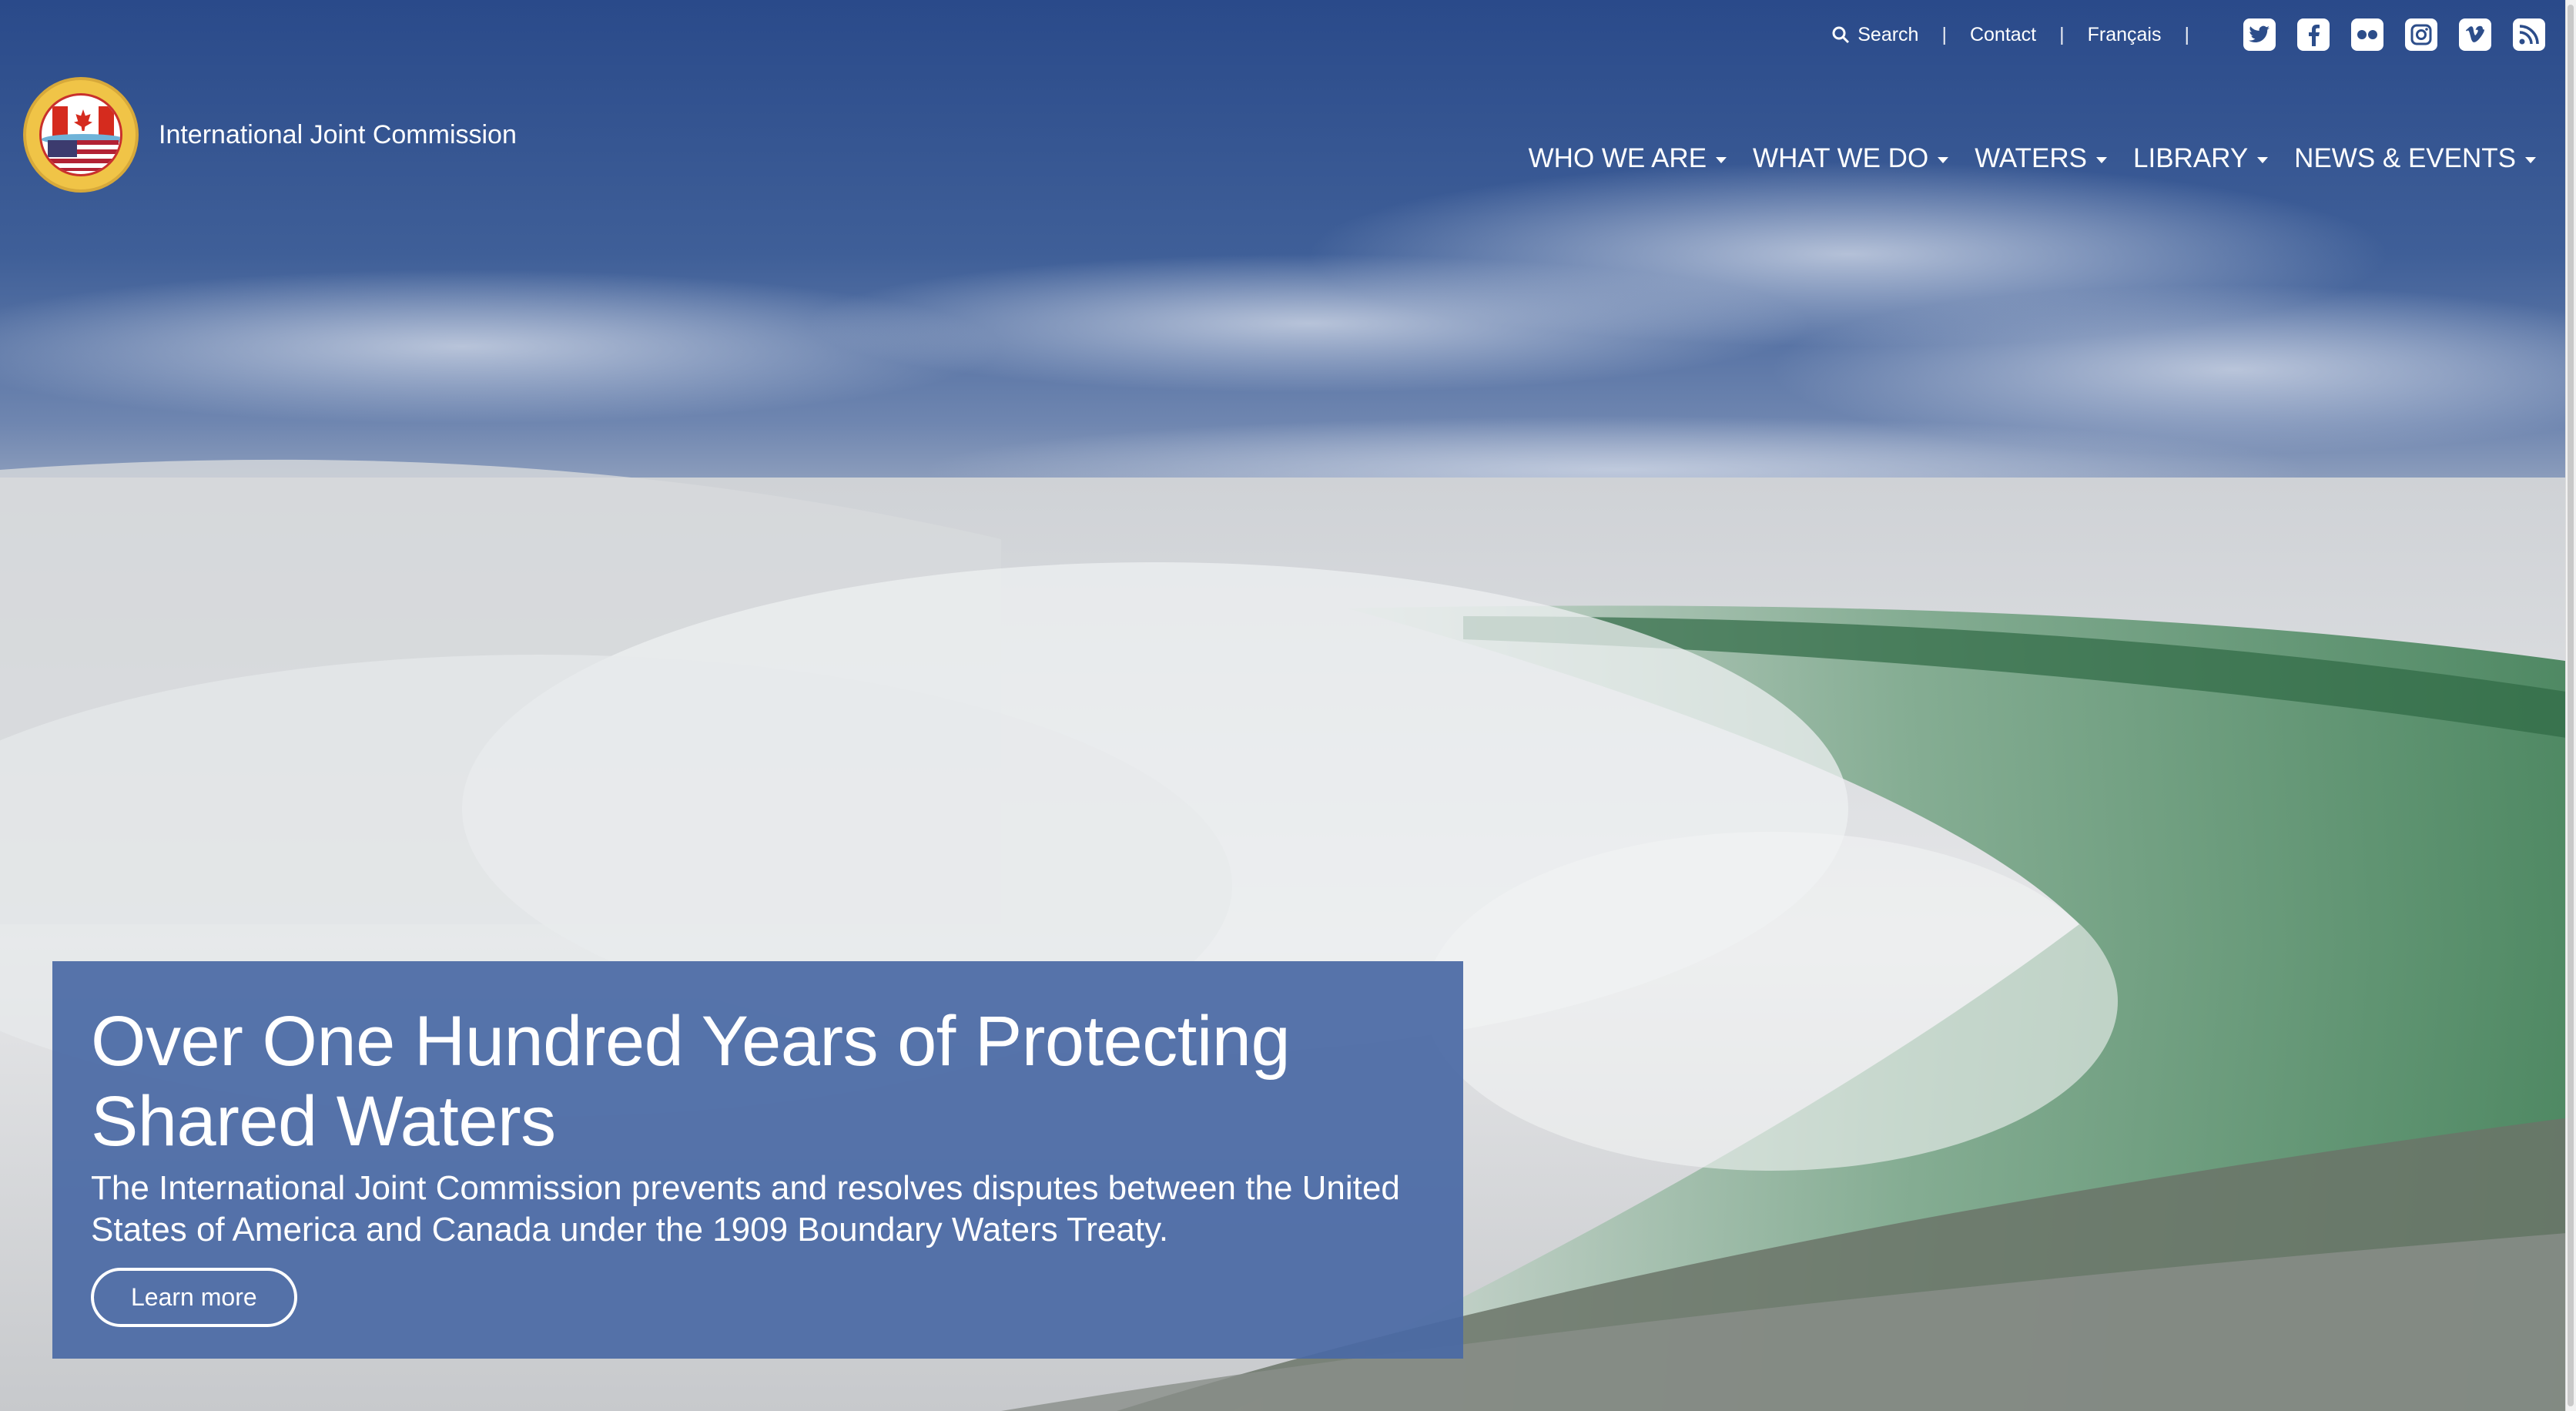 This screenshot has width=2576, height=1411. I want to click on site-logo: International Joint Commission, so click(270, 135).